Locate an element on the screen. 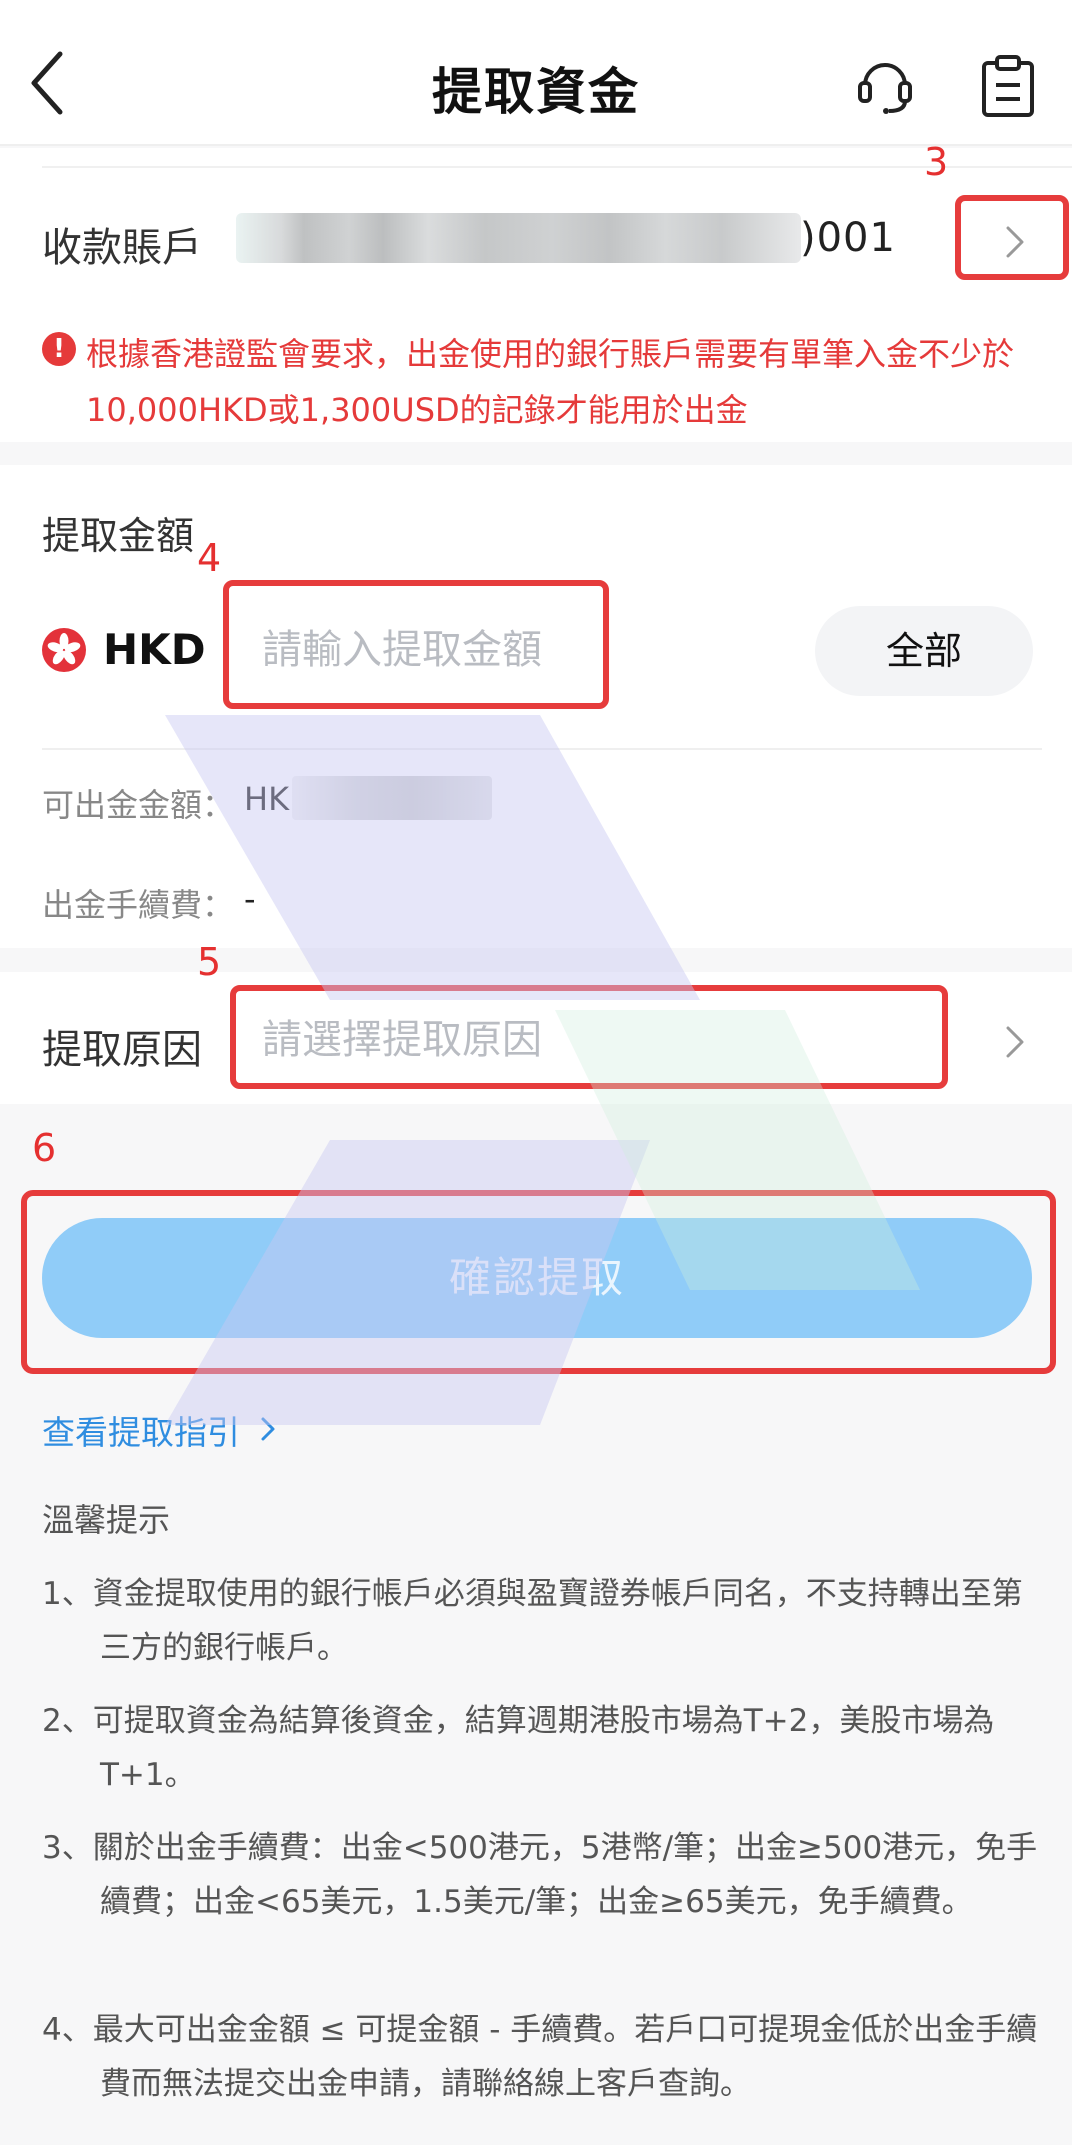 The image size is (1072, 2145). account-label: 收款賬戶 is located at coordinates (122, 248).